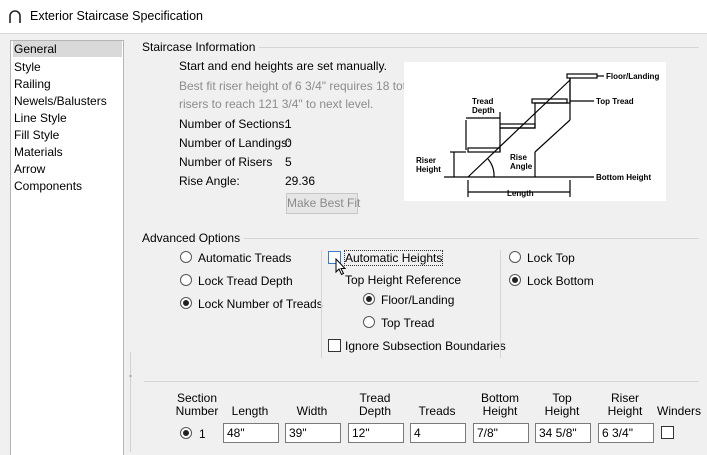 This screenshot has width=707, height=455. What do you see at coordinates (288, 143) in the screenshot?
I see `landings-count-value: 0` at bounding box center [288, 143].